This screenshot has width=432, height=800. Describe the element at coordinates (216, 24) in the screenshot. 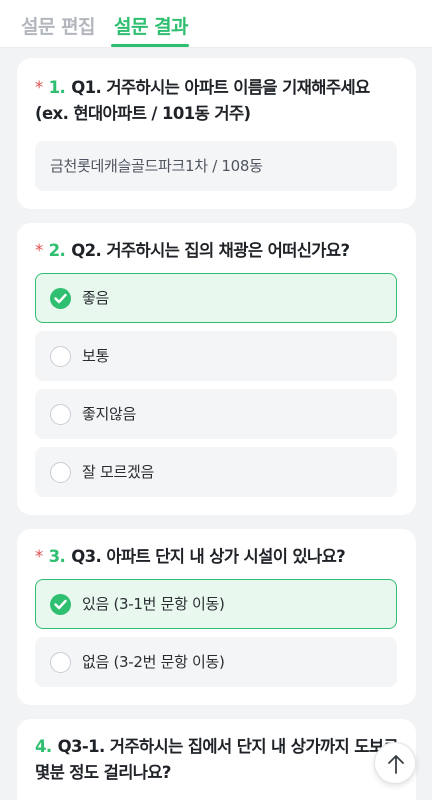

I see `tab-bar: 설문 편집 설문 결과` at that location.